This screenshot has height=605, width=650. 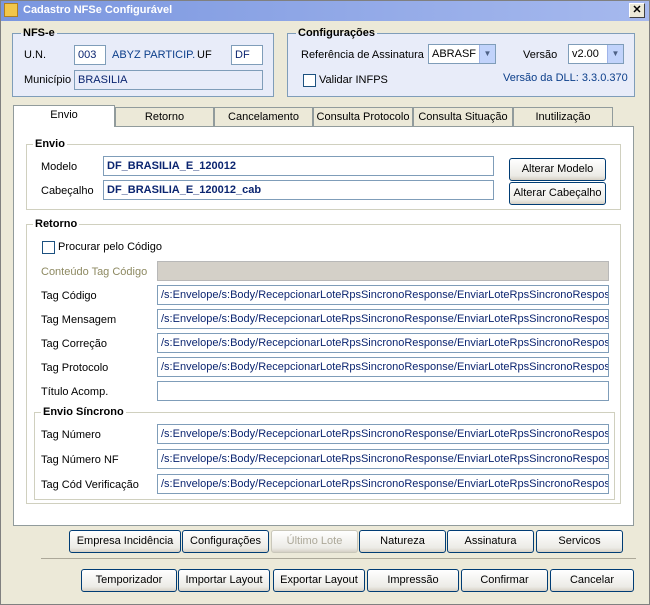 I want to click on municipio-input: BRASILIA, so click(x=168, y=80).